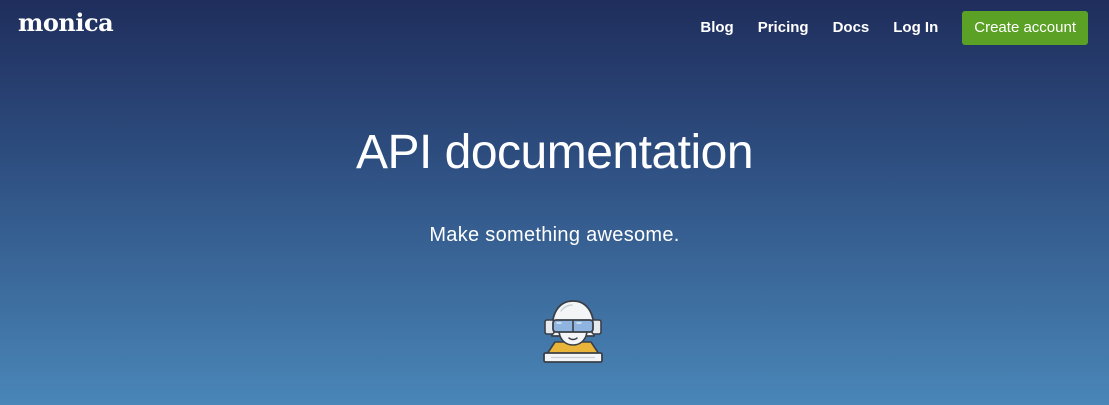 This screenshot has height=405, width=1109. What do you see at coordinates (554, 152) in the screenshot?
I see `page-title: API documentation` at bounding box center [554, 152].